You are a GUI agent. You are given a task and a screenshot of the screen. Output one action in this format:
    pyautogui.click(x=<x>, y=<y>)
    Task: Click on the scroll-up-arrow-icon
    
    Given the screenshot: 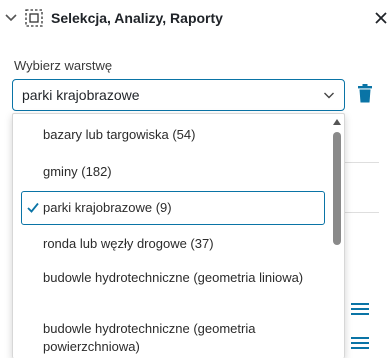 What is the action you would take?
    pyautogui.click(x=337, y=122)
    